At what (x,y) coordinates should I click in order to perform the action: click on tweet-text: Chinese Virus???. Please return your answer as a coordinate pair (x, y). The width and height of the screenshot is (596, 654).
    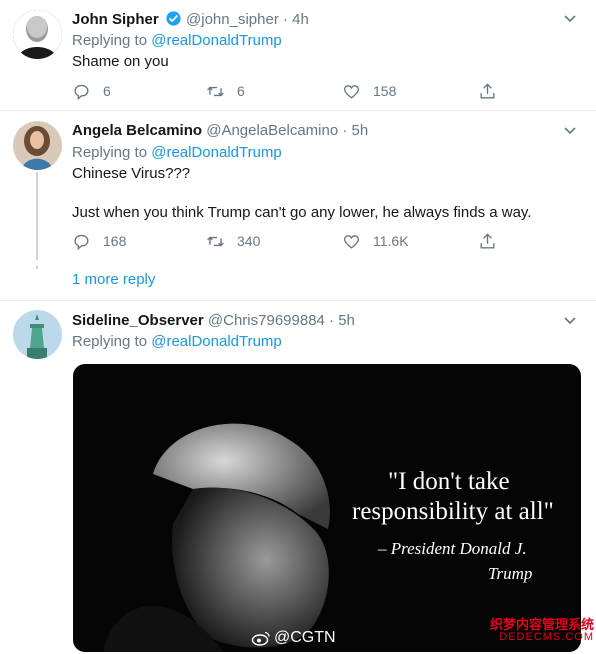
    Looking at the image, I should click on (131, 173).